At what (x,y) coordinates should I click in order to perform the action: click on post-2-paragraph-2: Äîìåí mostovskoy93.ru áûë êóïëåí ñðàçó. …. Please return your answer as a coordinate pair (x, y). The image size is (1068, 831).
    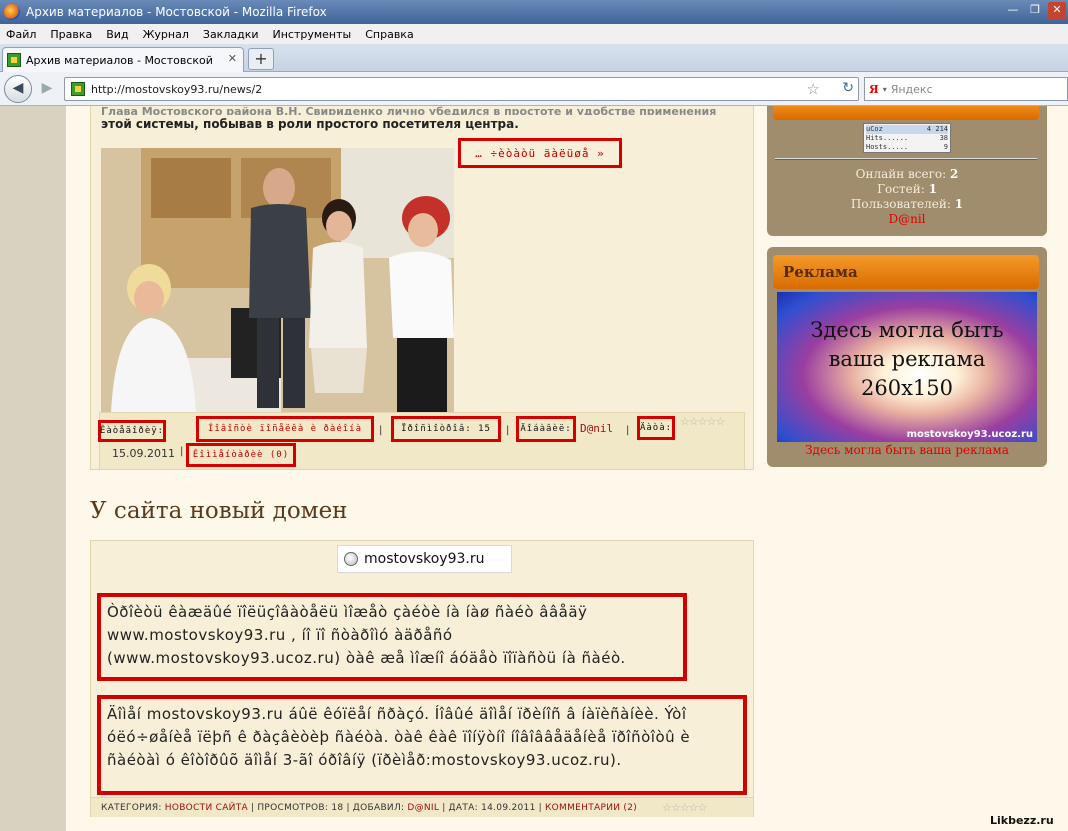
    Looking at the image, I should click on (422, 745).